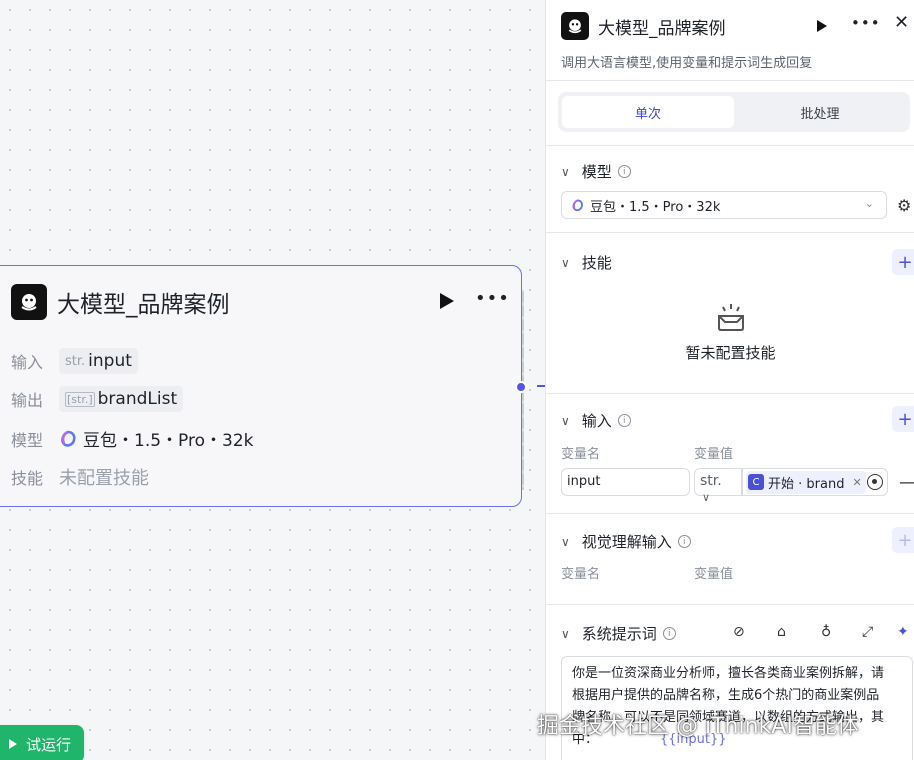 The image size is (914, 760). What do you see at coordinates (110, 361) in the screenshot?
I see `chip-value: input` at bounding box center [110, 361].